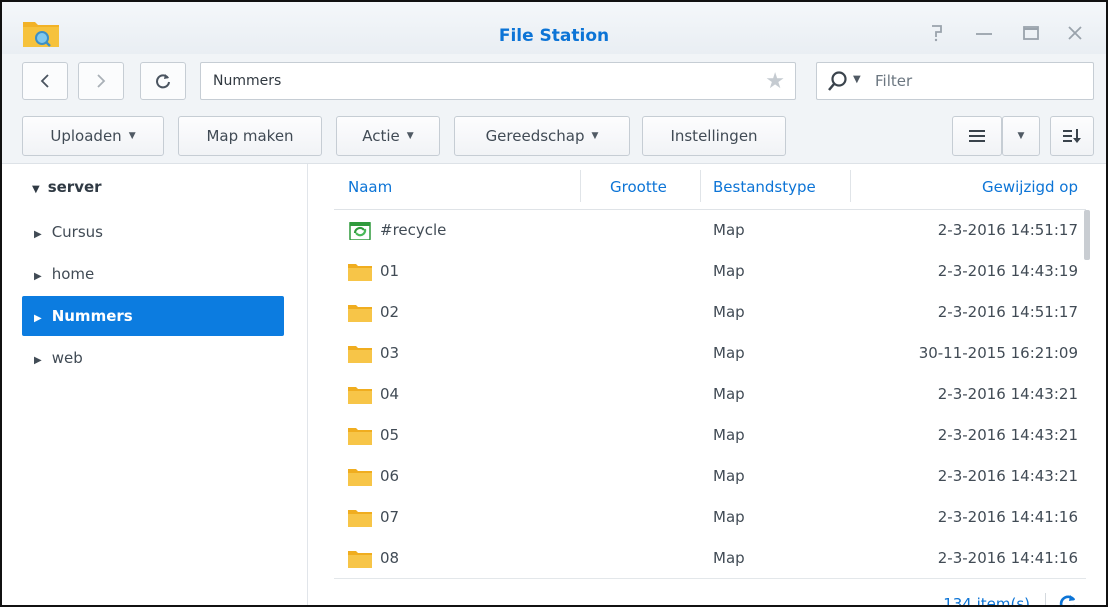 This screenshot has height=607, width=1108. What do you see at coordinates (390, 435) in the screenshot?
I see `file-name: 05` at bounding box center [390, 435].